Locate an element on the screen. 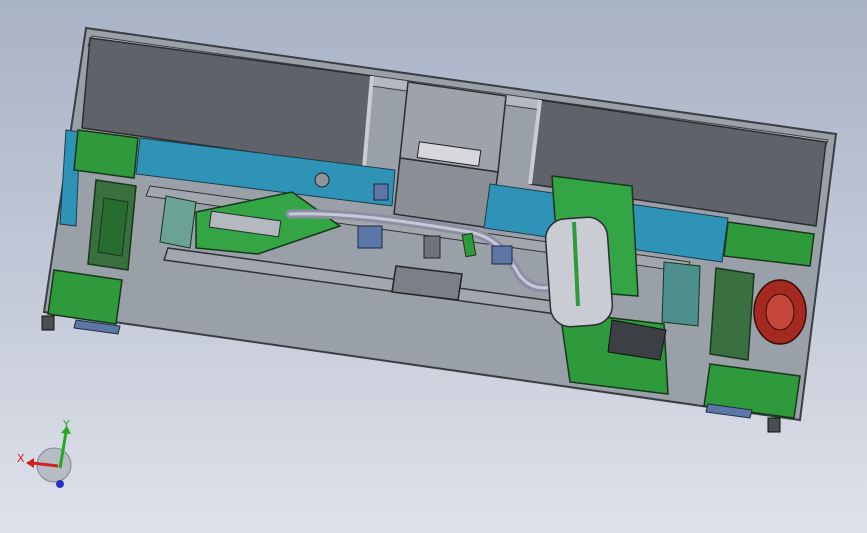 The width and height of the screenshot is (867, 533). x-axis-label: X is located at coordinates (21, 458).